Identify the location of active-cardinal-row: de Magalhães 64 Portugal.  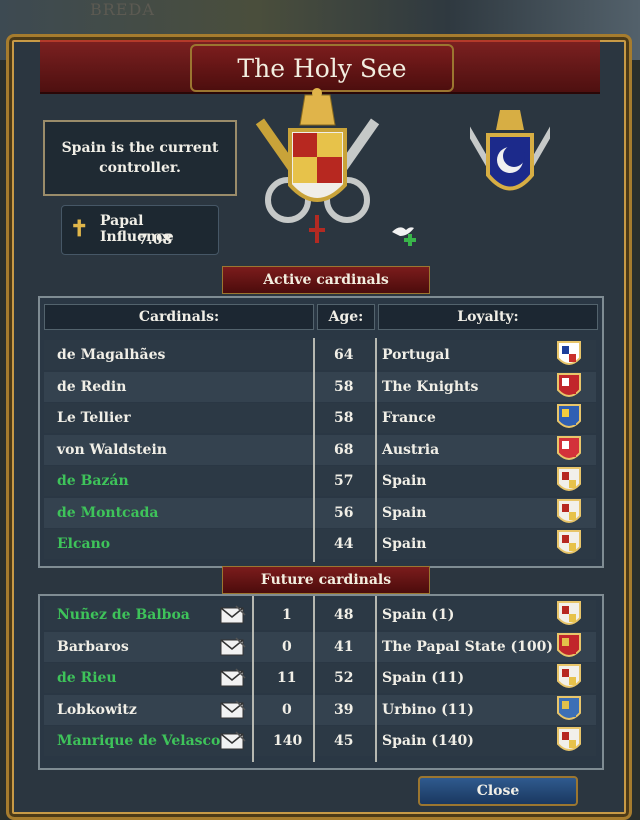
(320, 355).